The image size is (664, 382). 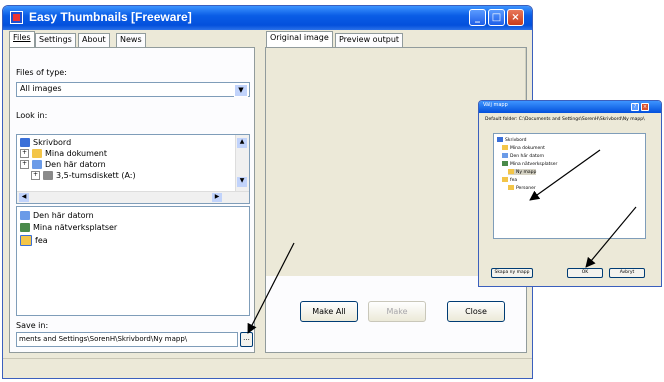 What do you see at coordinates (26, 240) in the screenshot?
I see `image-folder-icon` at bounding box center [26, 240].